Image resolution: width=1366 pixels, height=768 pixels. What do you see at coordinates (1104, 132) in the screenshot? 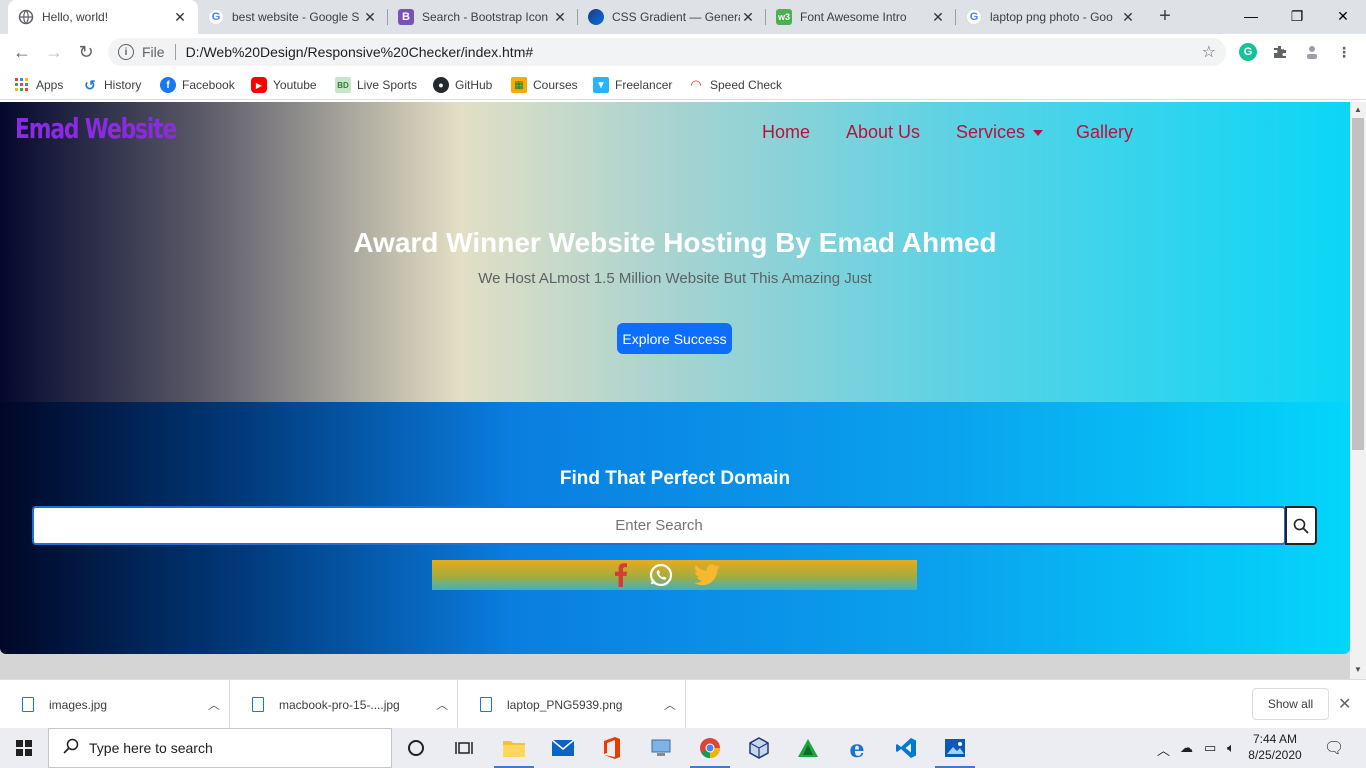
I see `nav-gallery: Gallery` at bounding box center [1104, 132].